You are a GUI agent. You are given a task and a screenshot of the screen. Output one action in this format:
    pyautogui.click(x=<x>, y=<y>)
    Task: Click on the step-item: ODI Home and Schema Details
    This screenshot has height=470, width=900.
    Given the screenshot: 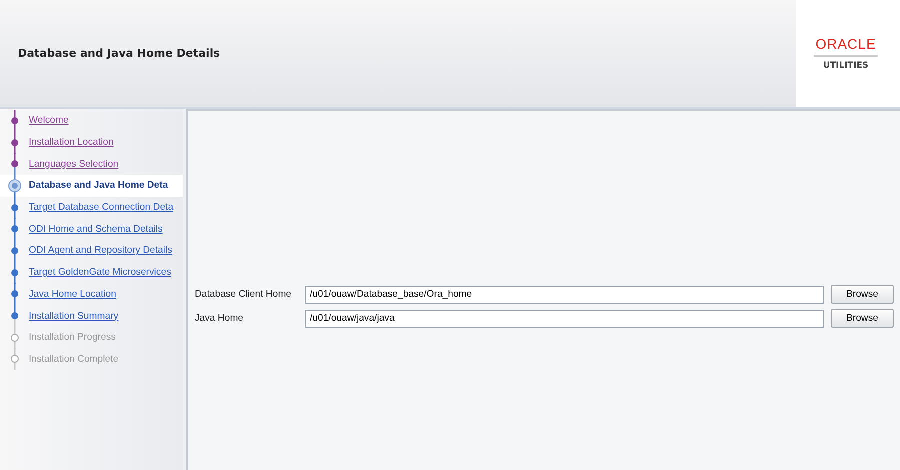 What is the action you would take?
    pyautogui.click(x=91, y=229)
    